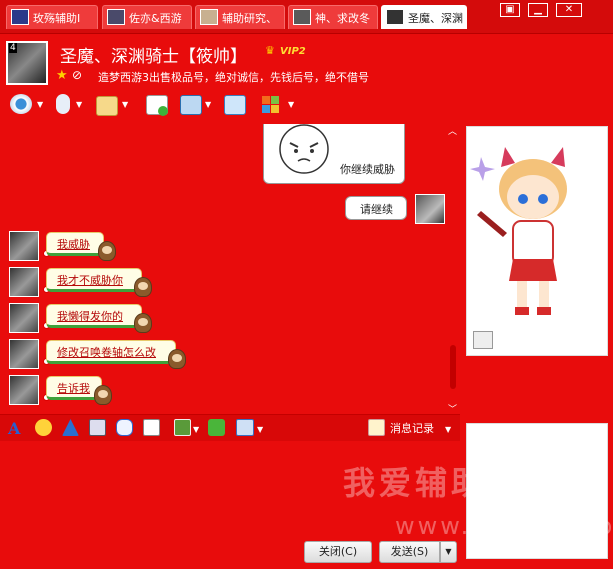 The width and height of the screenshot is (613, 569). Describe the element at coordinates (43, 427) in the screenshot. I see `emoji-icon` at that location.